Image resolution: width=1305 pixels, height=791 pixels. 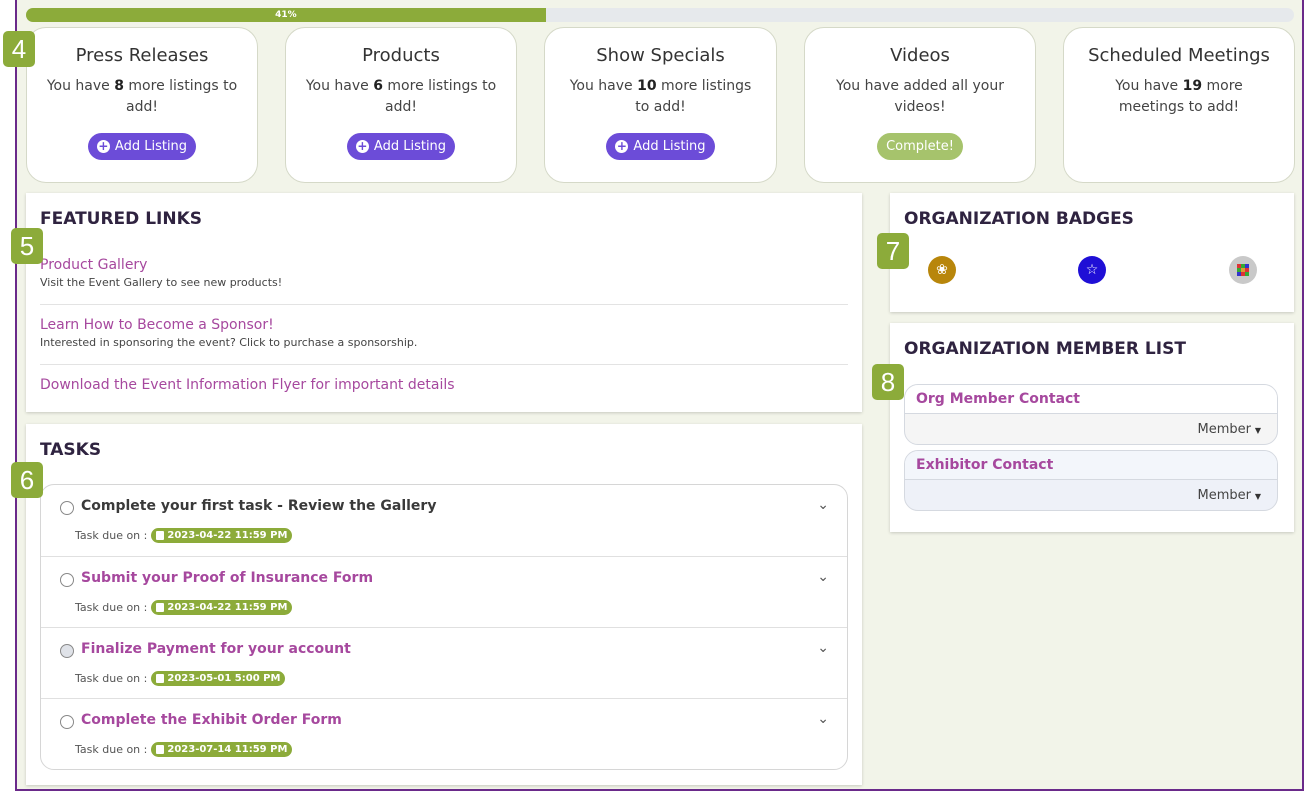 What do you see at coordinates (216, 649) in the screenshot?
I see `task-name: Finalize Payment for your account` at bounding box center [216, 649].